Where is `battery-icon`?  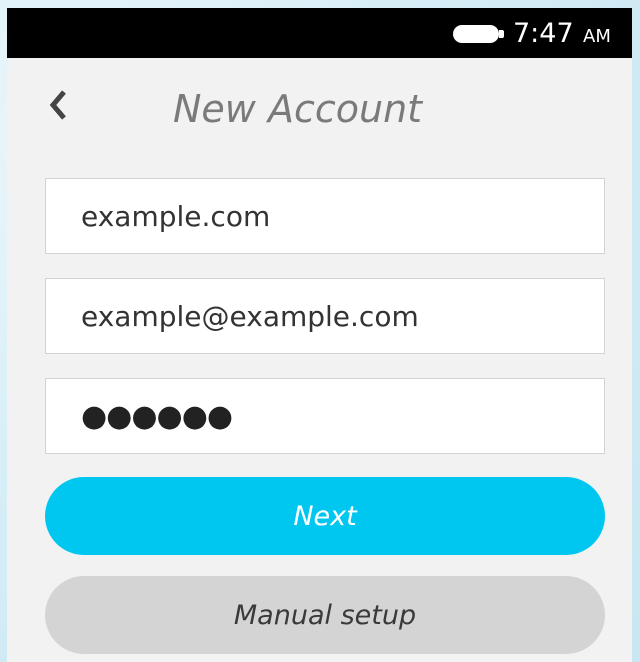
battery-icon is located at coordinates (478, 34).